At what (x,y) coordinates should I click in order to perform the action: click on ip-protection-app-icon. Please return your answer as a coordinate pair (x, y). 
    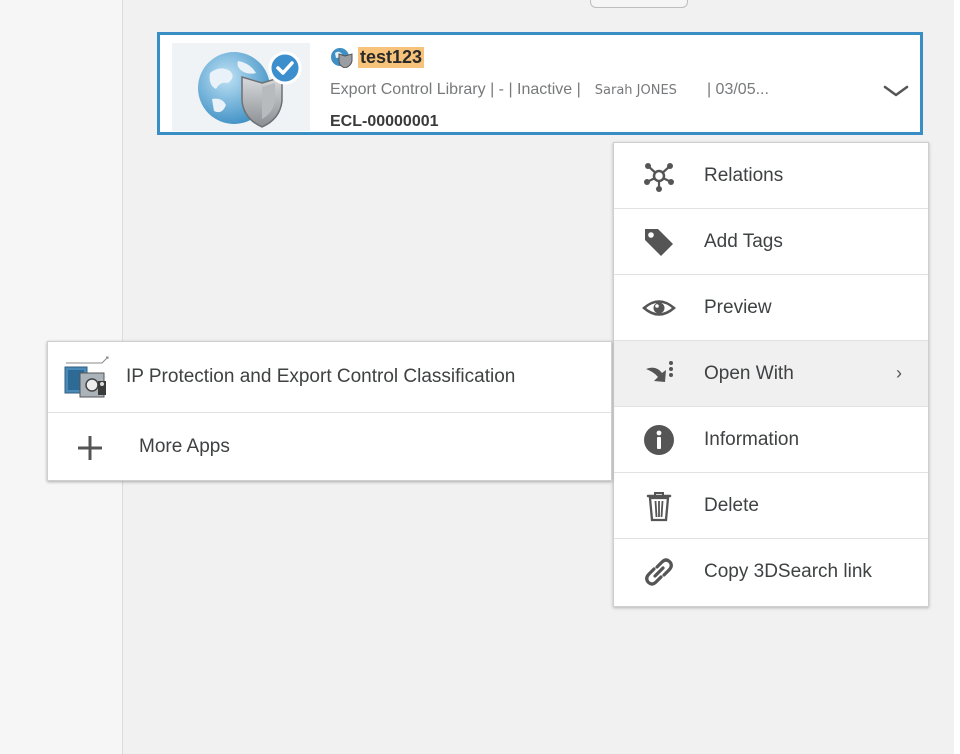
    Looking at the image, I should click on (87, 377).